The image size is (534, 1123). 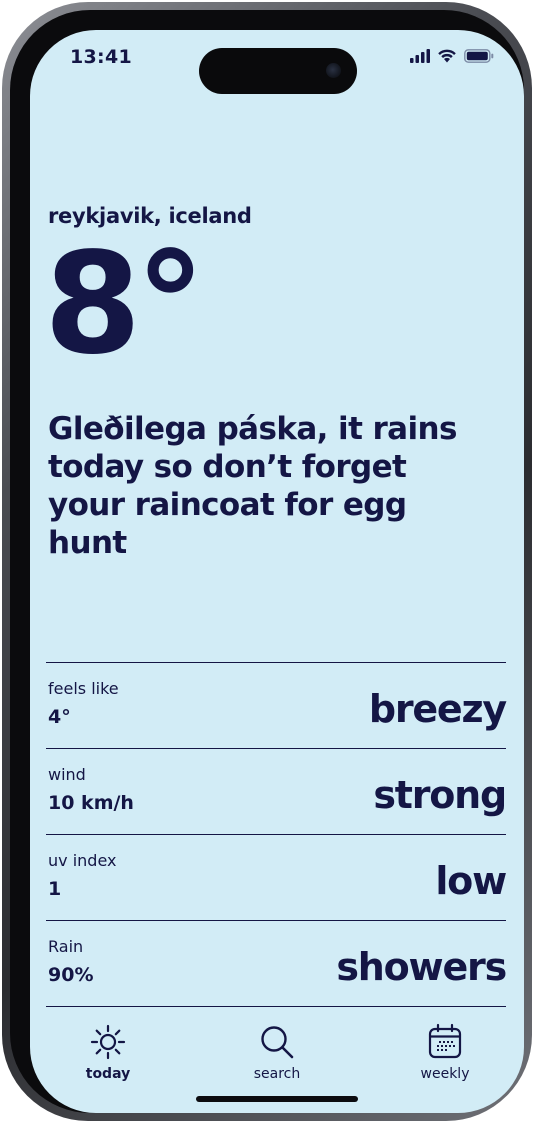 What do you see at coordinates (277, 1074) in the screenshot?
I see `tab-label: search` at bounding box center [277, 1074].